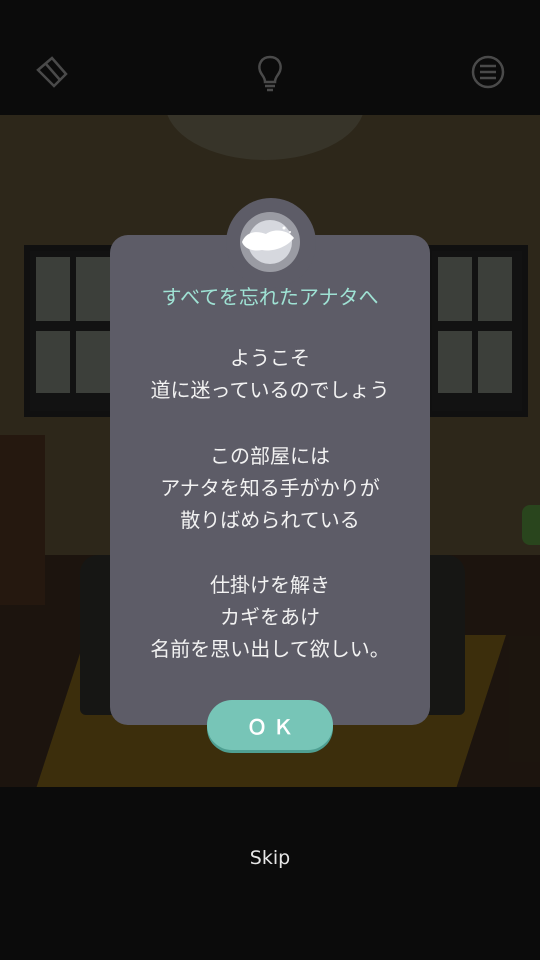 This screenshot has width=540, height=960. Describe the element at coordinates (270, 297) in the screenshot. I see `dialog-title: すべてを忘れたアナタへ` at that location.